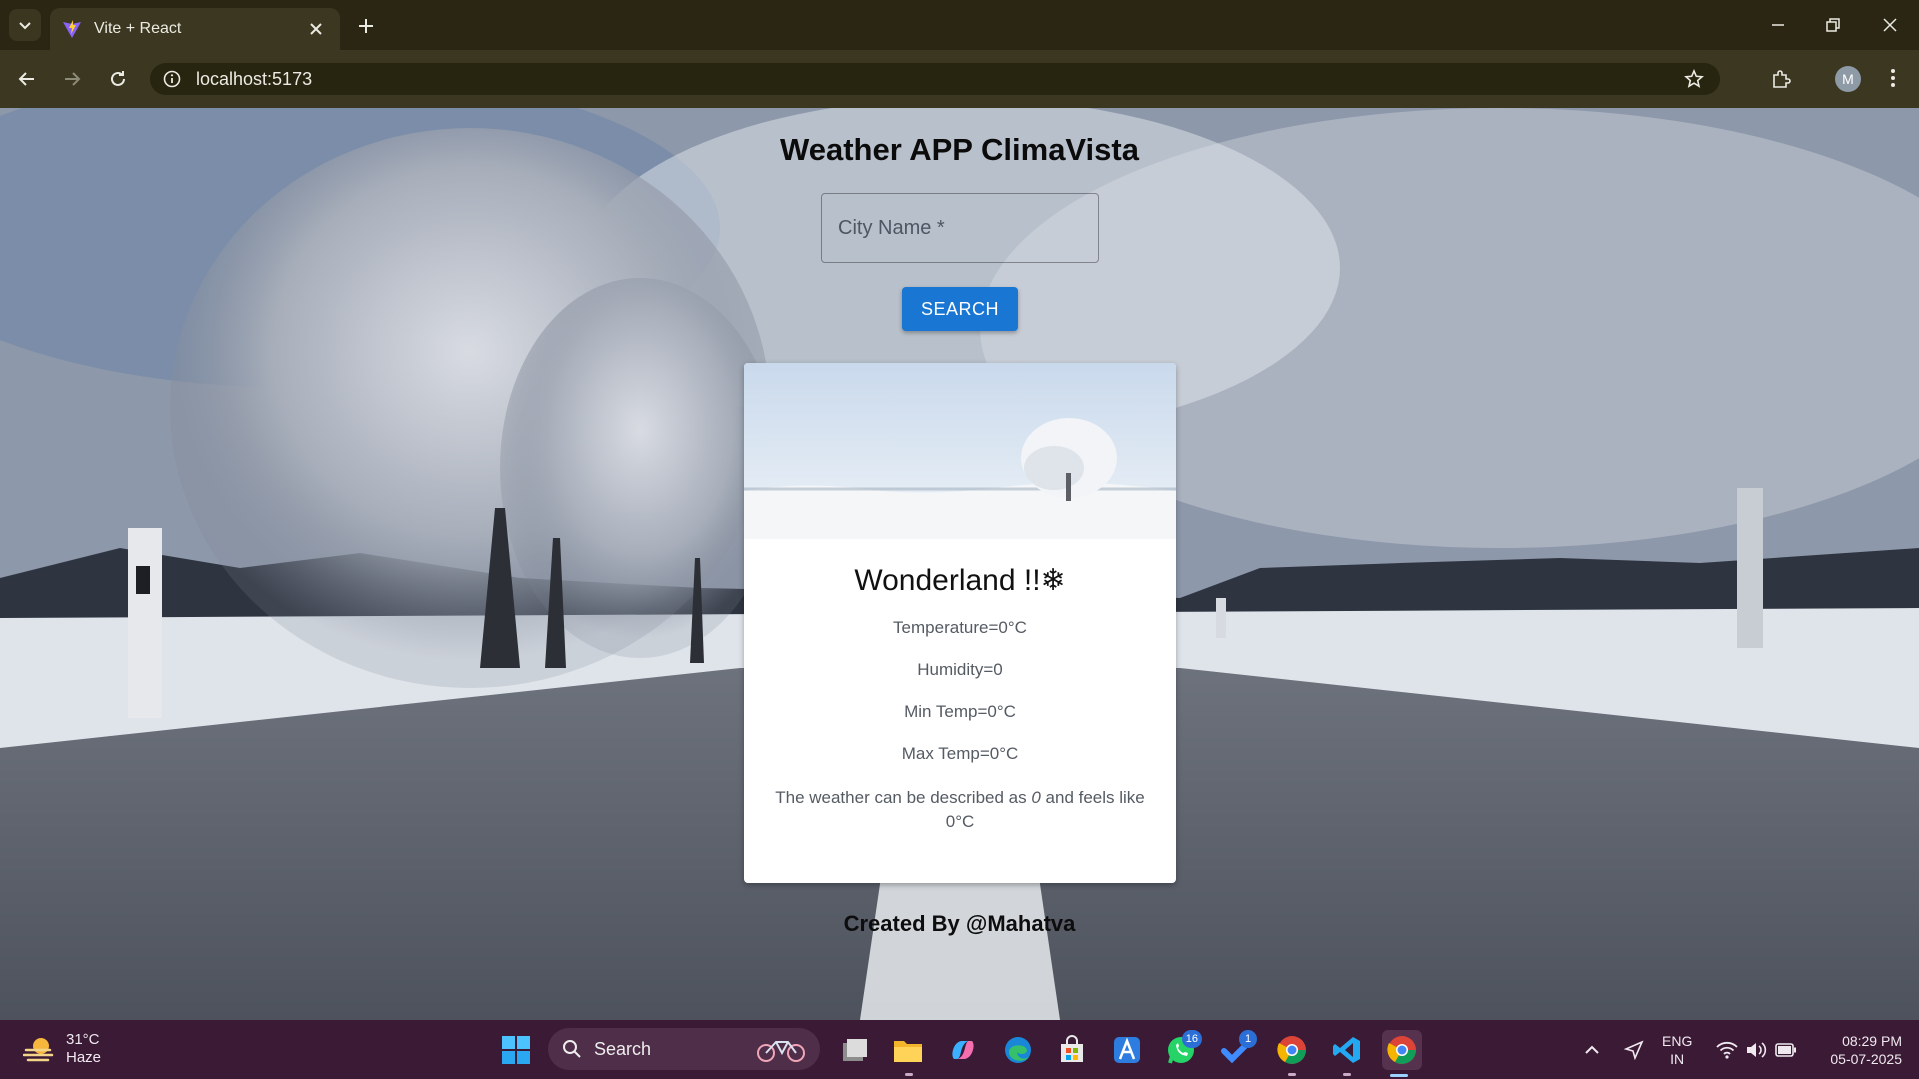  I want to click on more-vertical-icon, so click(1893, 78).